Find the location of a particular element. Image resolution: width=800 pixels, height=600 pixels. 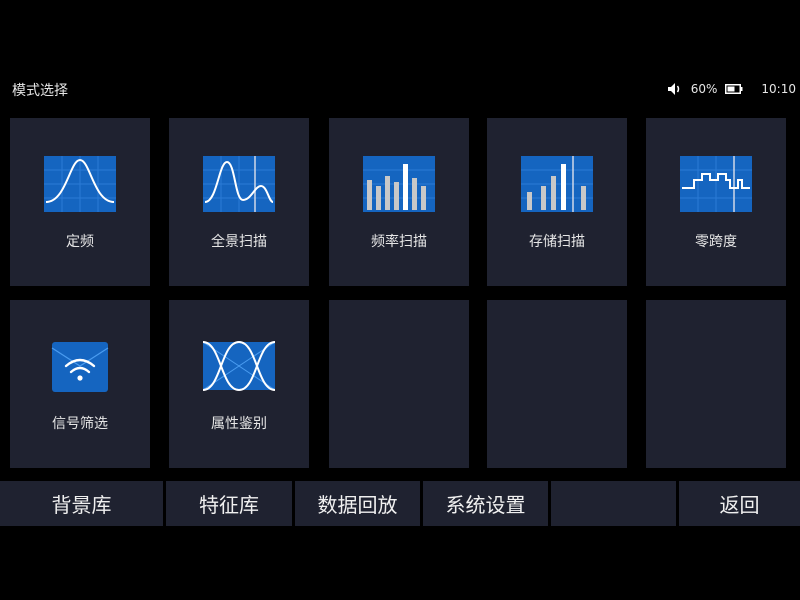

tile-signal-filter: 信号筛选 is located at coordinates (80, 384).